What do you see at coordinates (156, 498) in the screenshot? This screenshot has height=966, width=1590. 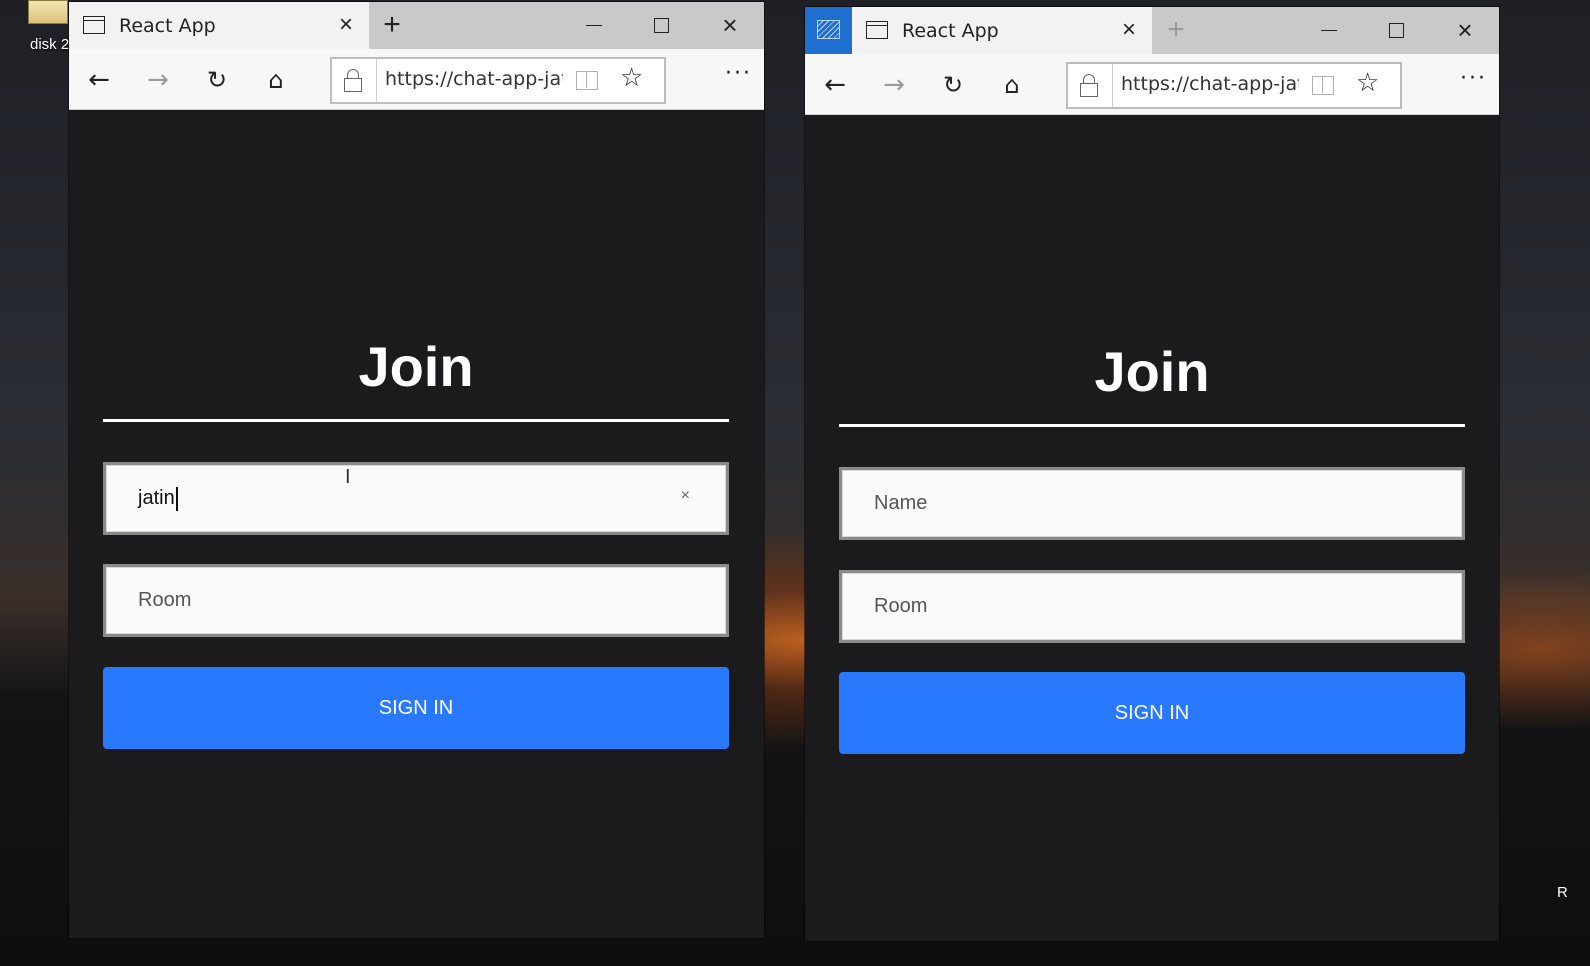 I see `name-input-value: jatin` at bounding box center [156, 498].